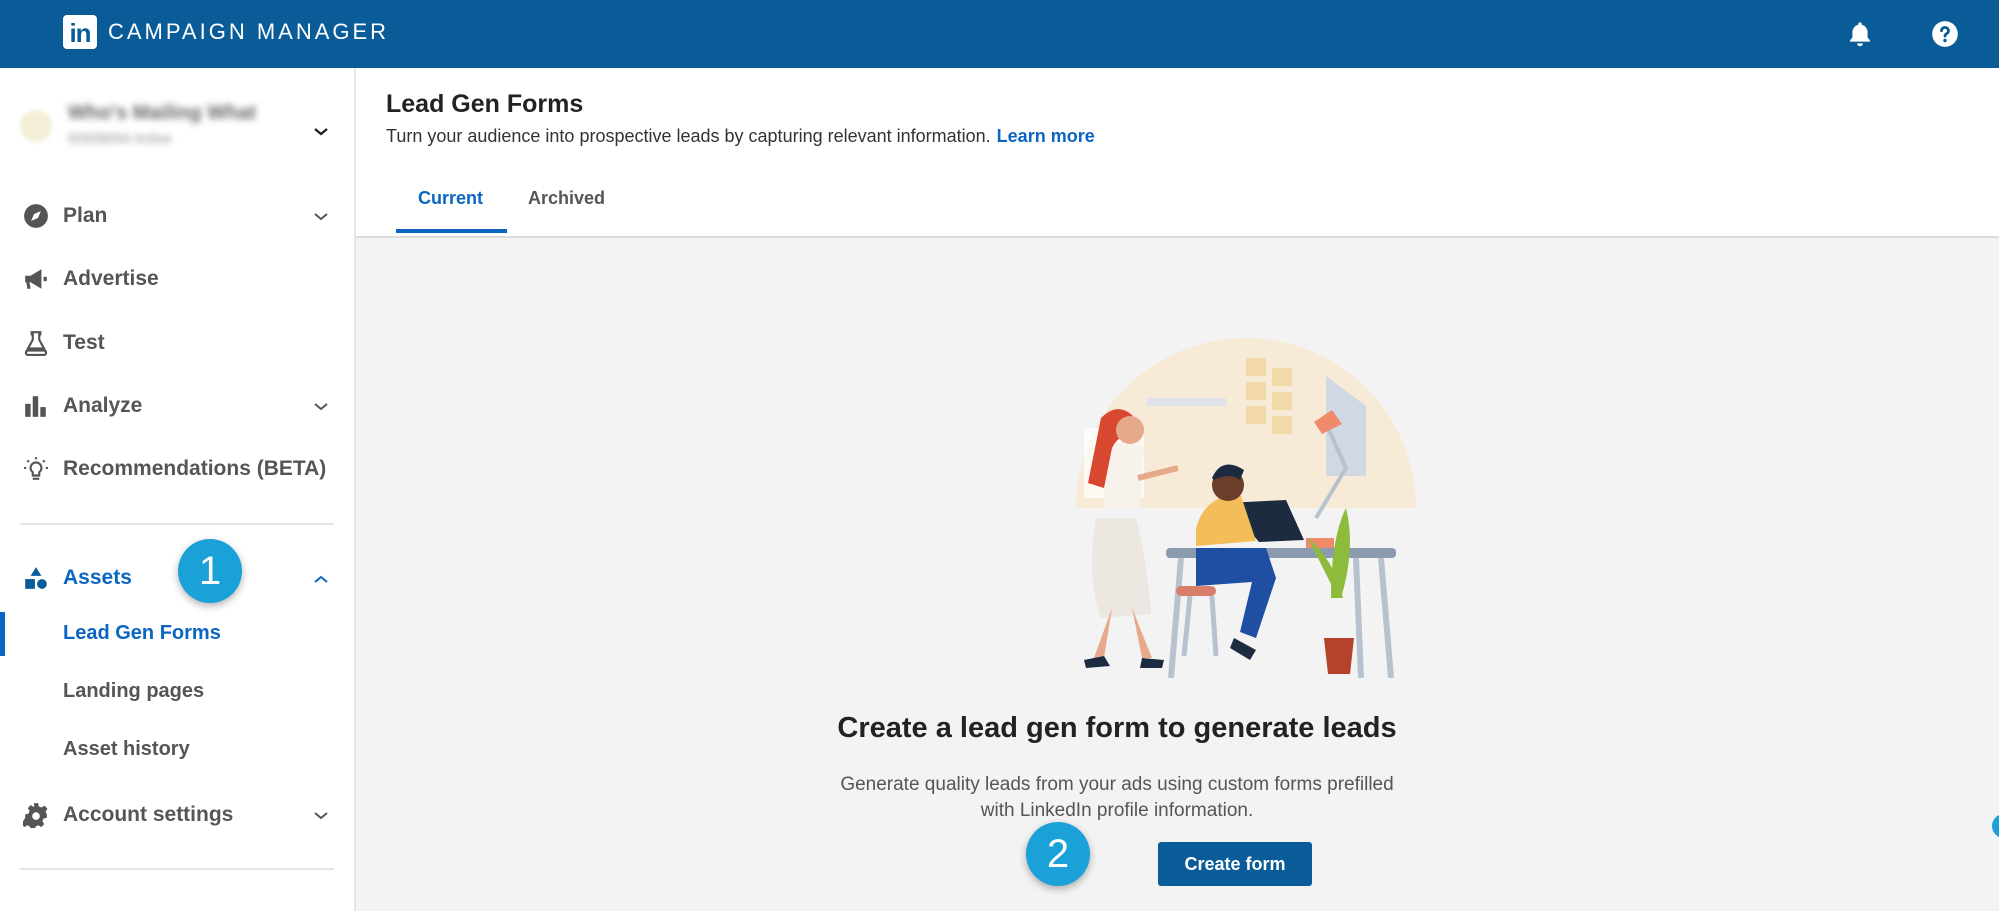 Image resolution: width=1999 pixels, height=911 pixels. Describe the element at coordinates (1058, 854) in the screenshot. I see `step-badge-2: 2` at that location.